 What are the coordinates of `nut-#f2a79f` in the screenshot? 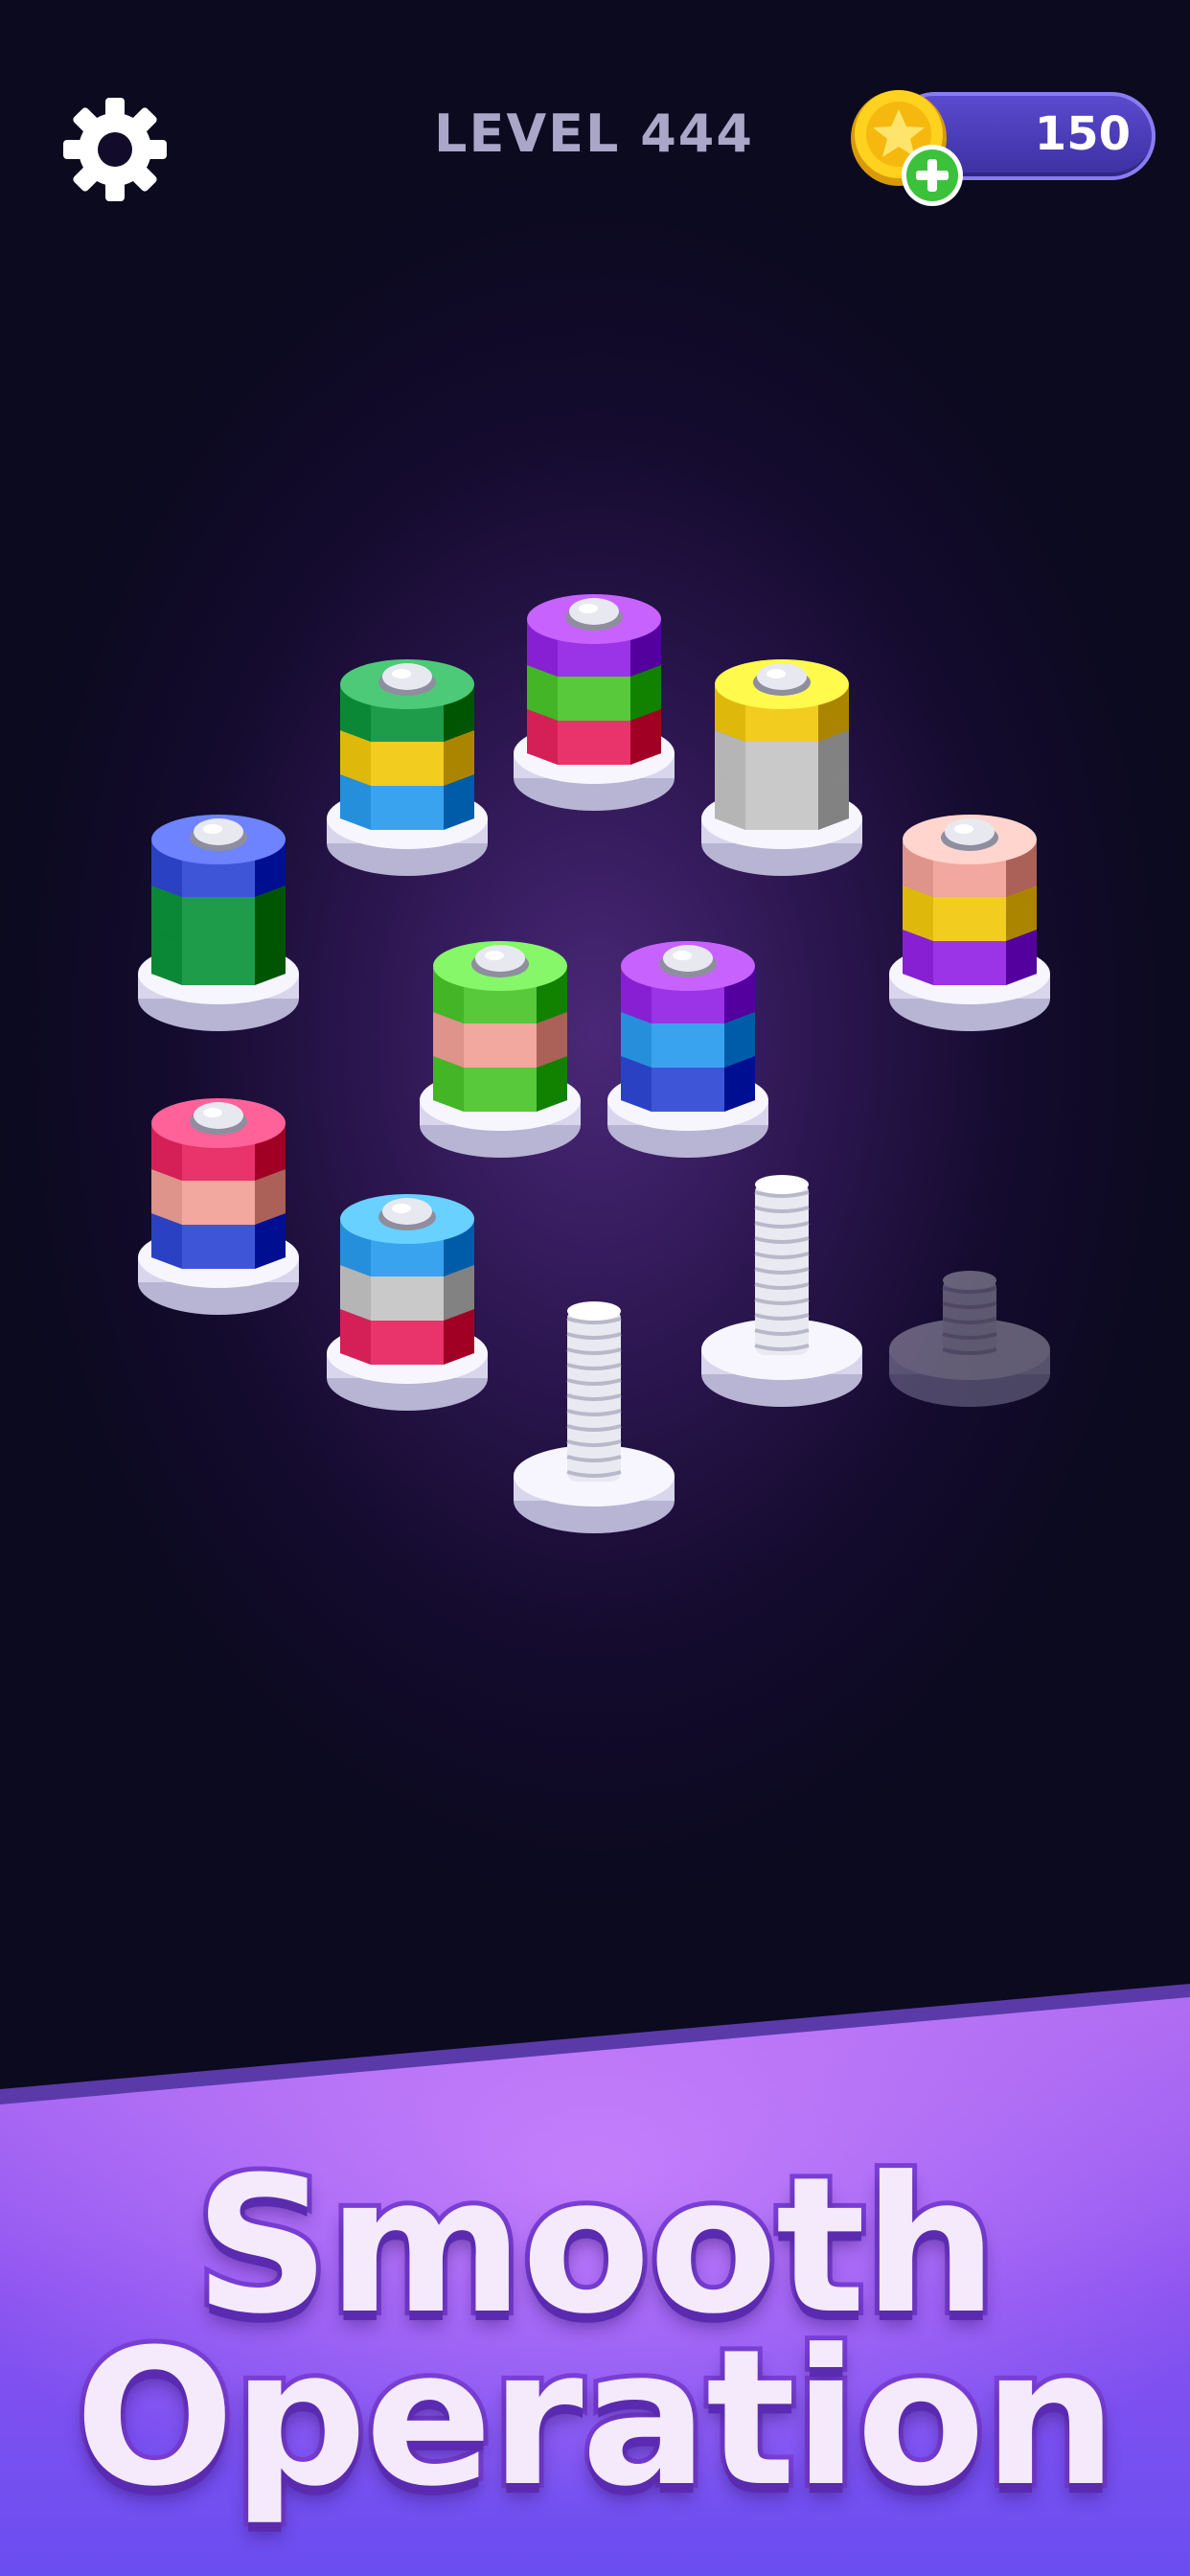 It's located at (970, 856).